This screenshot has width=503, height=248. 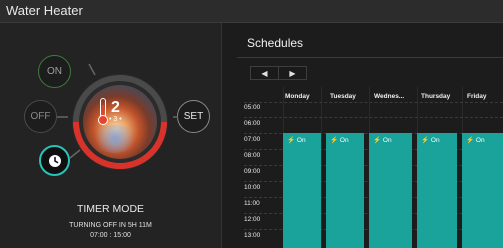 I want to click on hour-label: 12:00, so click(x=252, y=219).